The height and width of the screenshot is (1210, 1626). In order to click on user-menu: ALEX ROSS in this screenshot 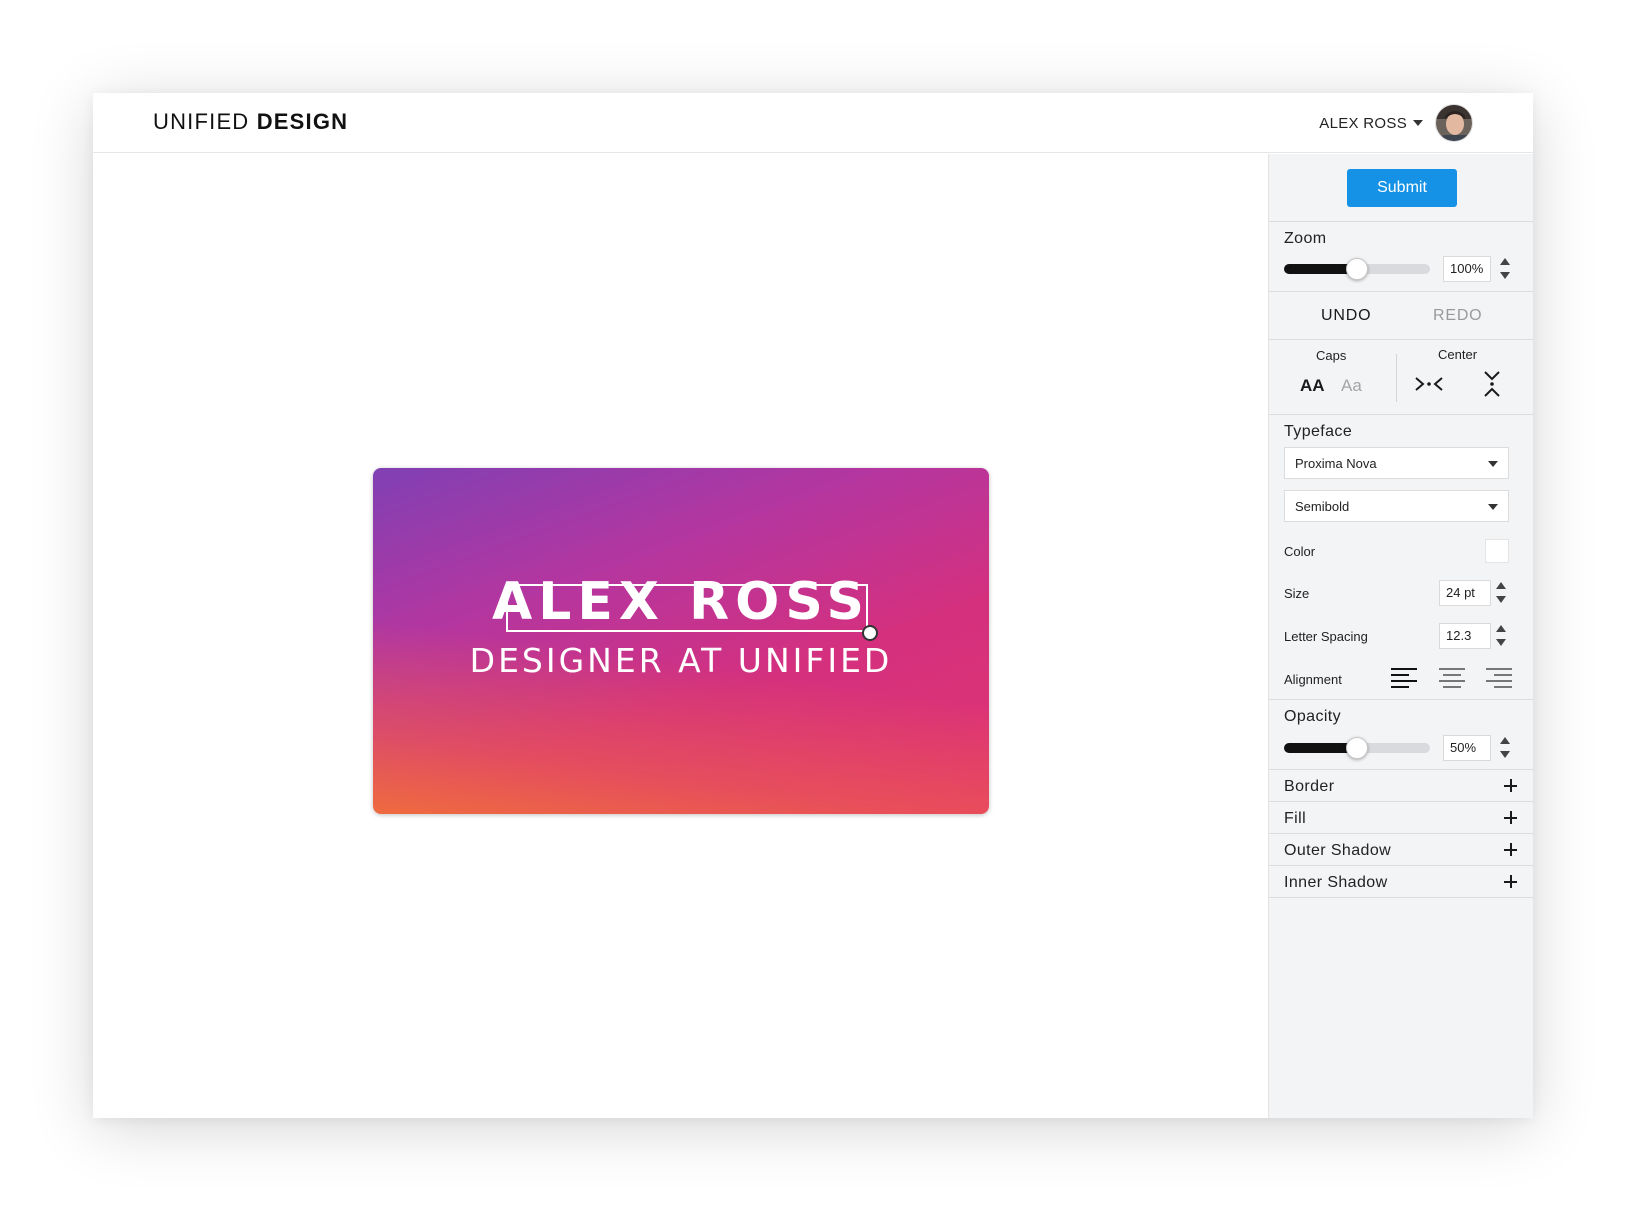, I will do `click(1396, 123)`.